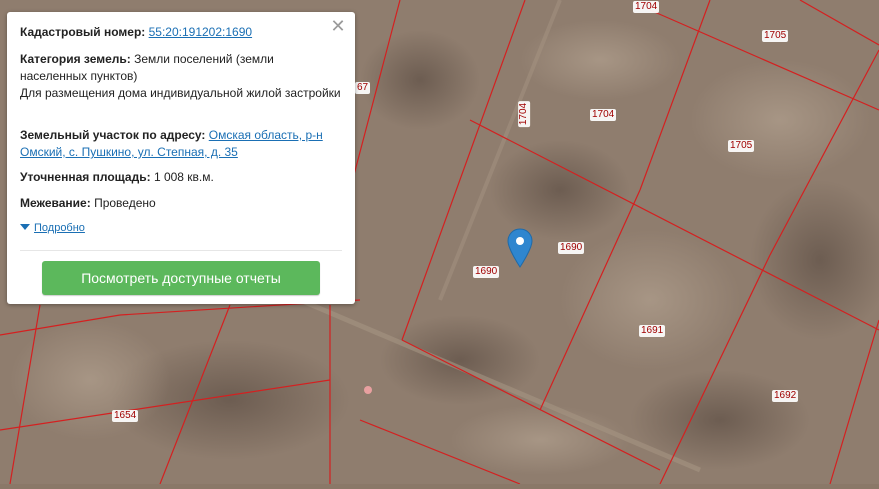  I want to click on parcel-label: 1692, so click(785, 396).